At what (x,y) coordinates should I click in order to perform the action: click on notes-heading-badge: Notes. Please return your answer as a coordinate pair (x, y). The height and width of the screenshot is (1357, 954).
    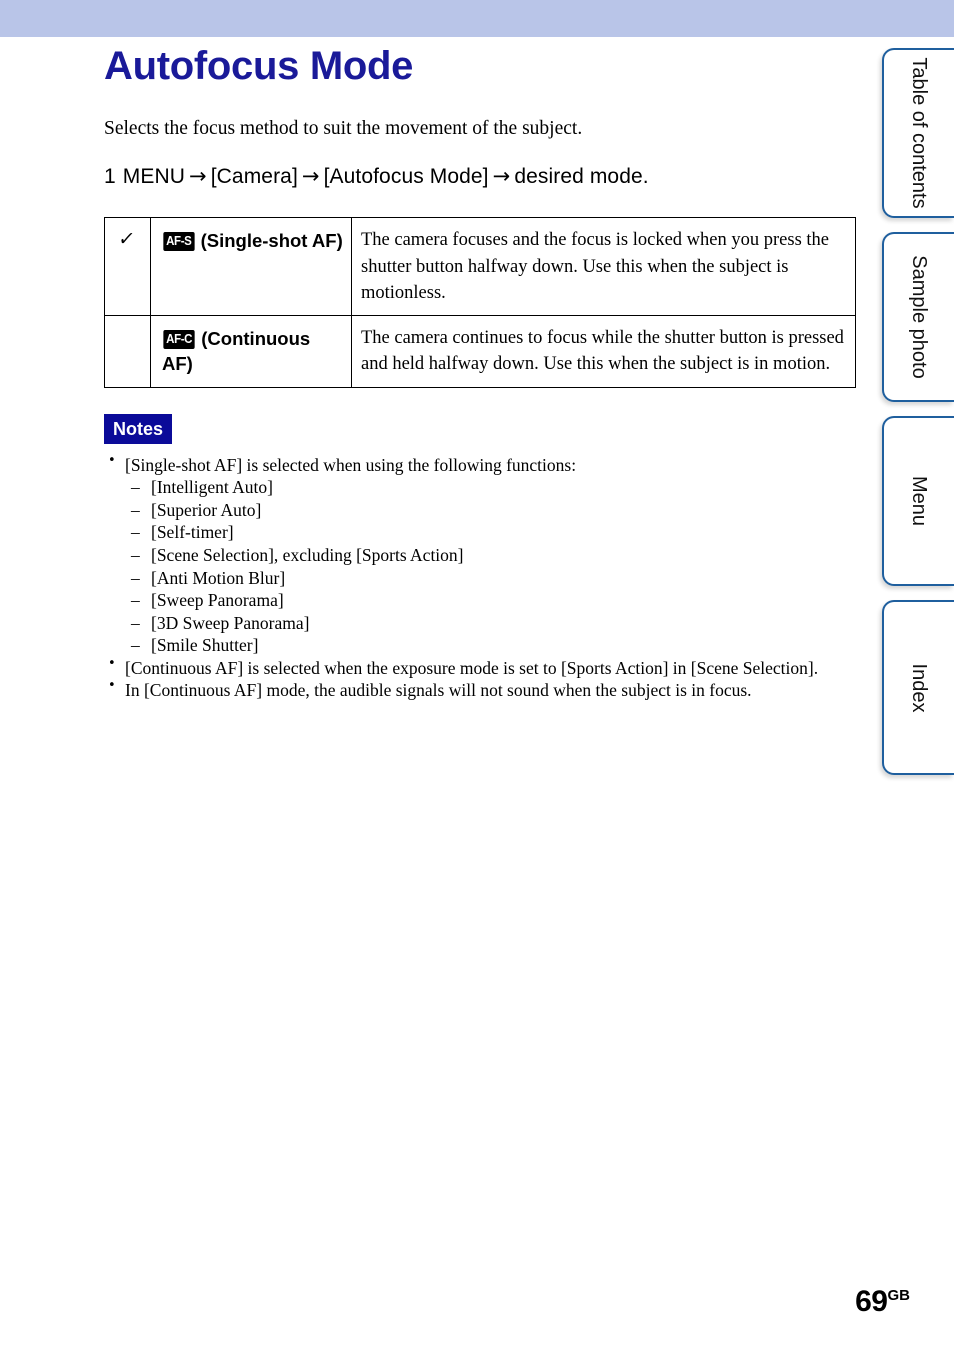
    Looking at the image, I should click on (138, 428).